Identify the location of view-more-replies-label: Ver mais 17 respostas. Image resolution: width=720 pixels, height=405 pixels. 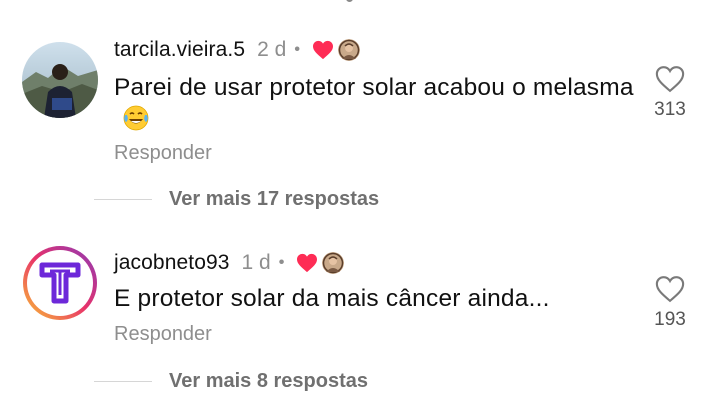
(274, 199).